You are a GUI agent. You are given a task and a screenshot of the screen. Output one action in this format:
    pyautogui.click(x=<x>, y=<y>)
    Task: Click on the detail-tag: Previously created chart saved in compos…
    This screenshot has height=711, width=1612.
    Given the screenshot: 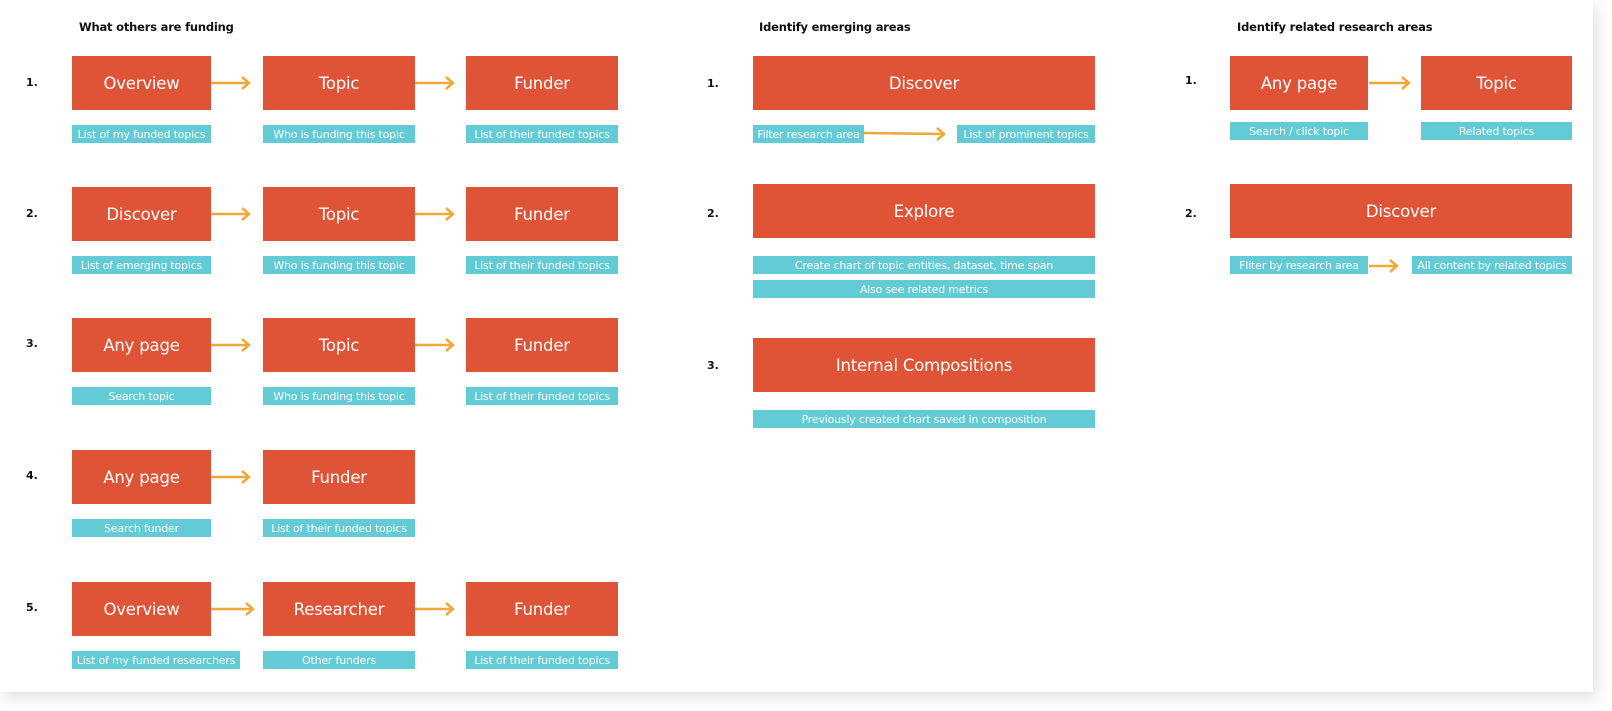 What is the action you would take?
    pyautogui.click(x=924, y=419)
    